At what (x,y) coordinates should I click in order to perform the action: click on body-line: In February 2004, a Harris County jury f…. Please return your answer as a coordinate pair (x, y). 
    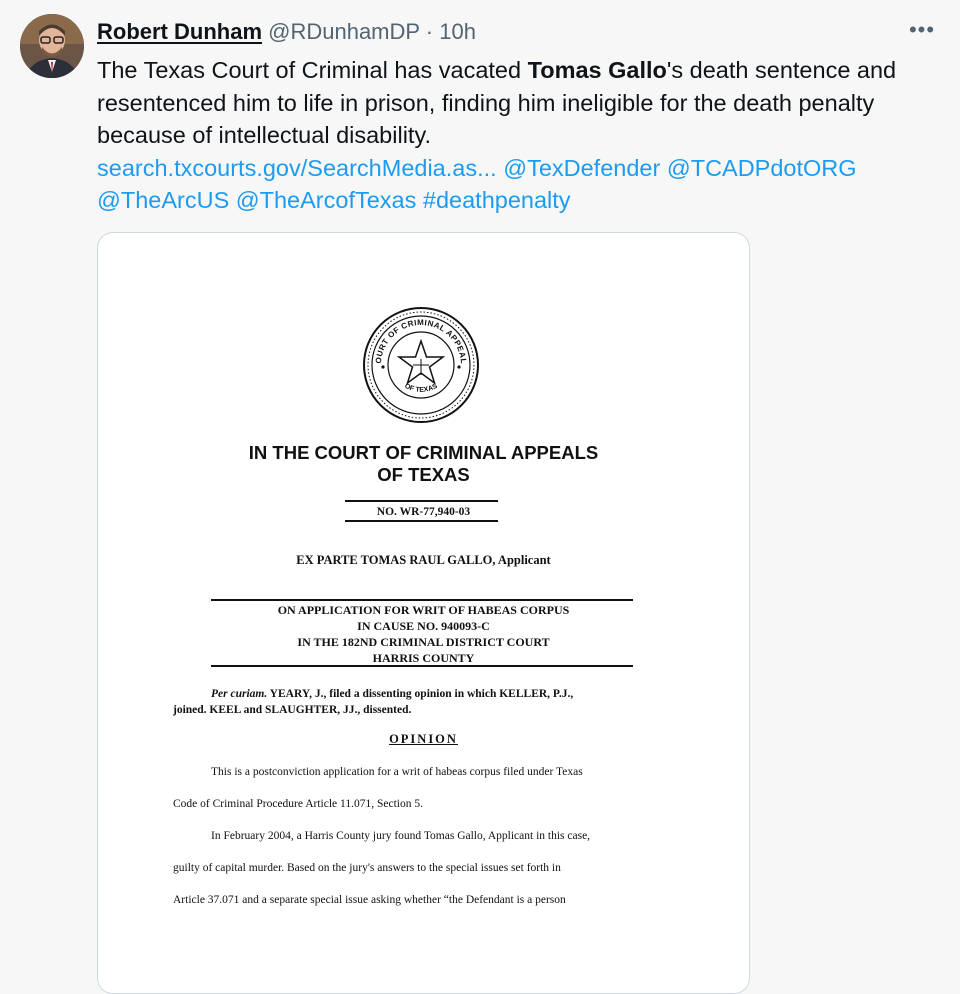
    Looking at the image, I should click on (401, 836).